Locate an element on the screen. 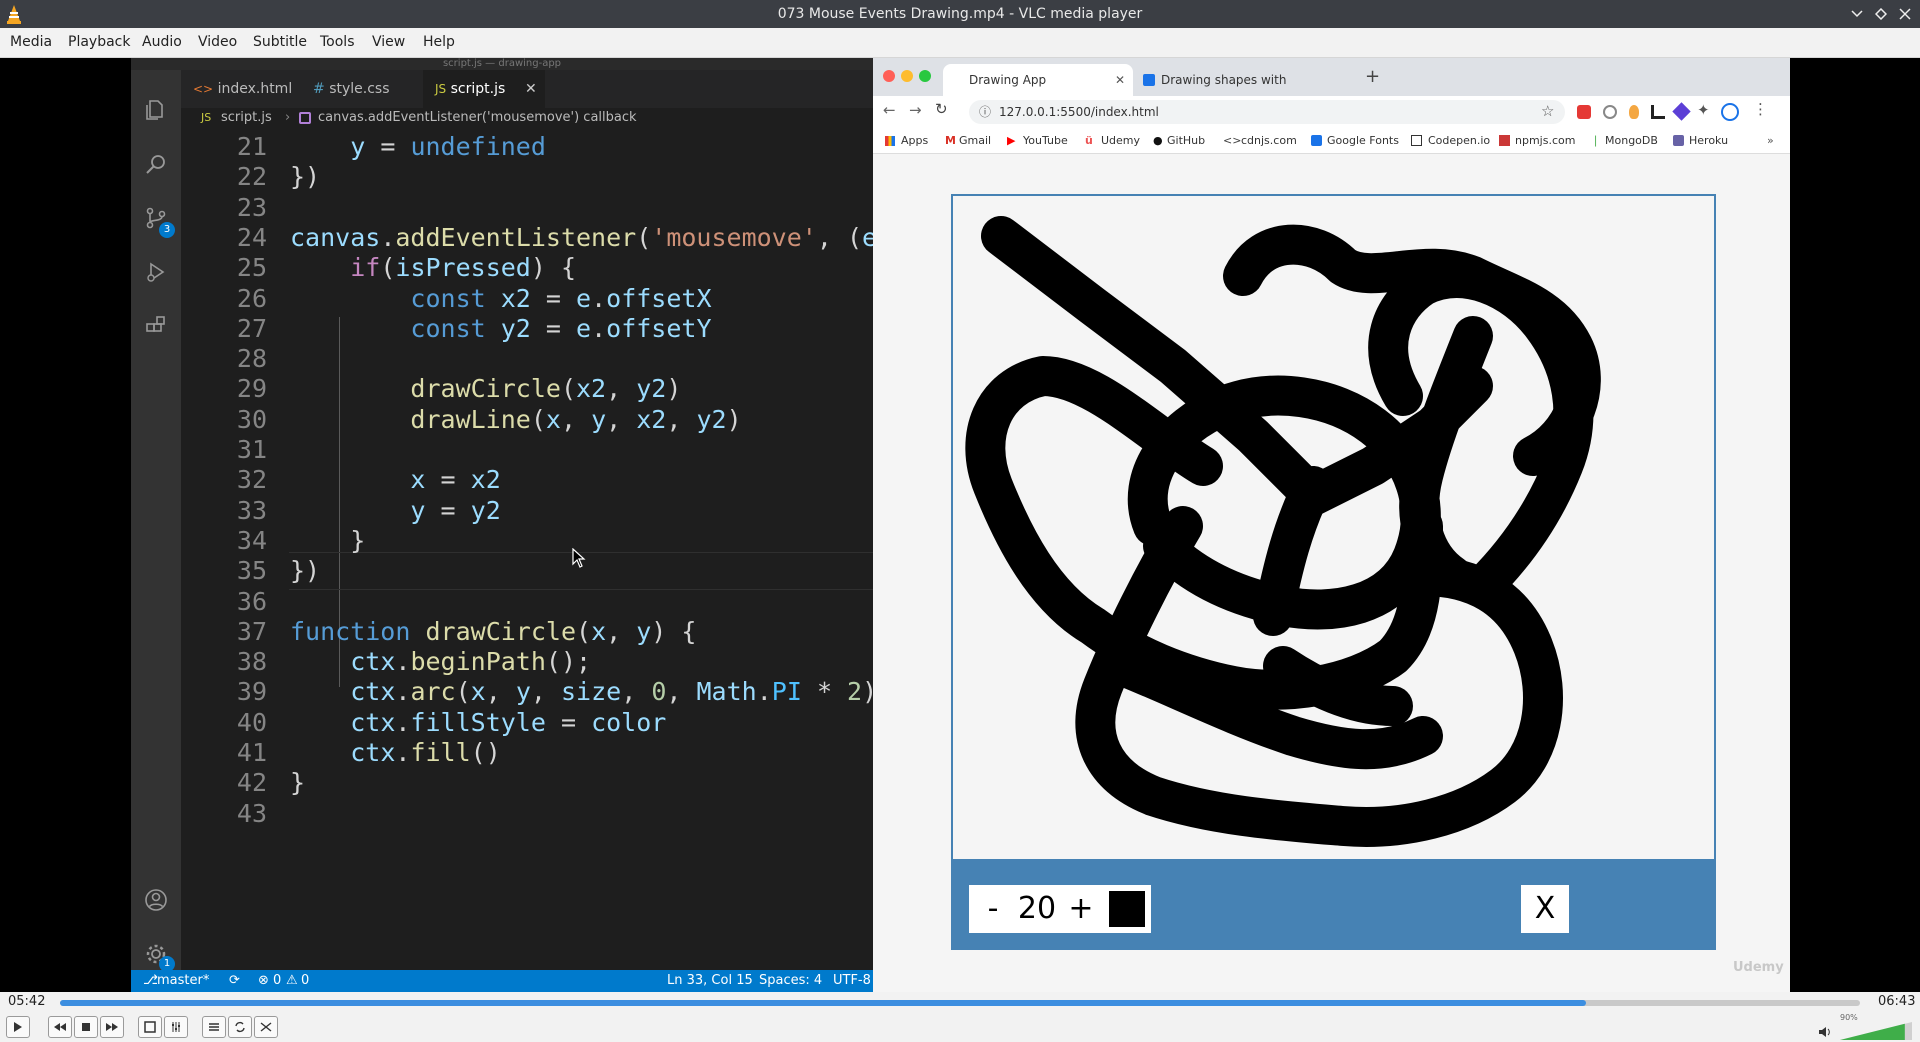  activity-bar: 3 1 is located at coordinates (156, 525).